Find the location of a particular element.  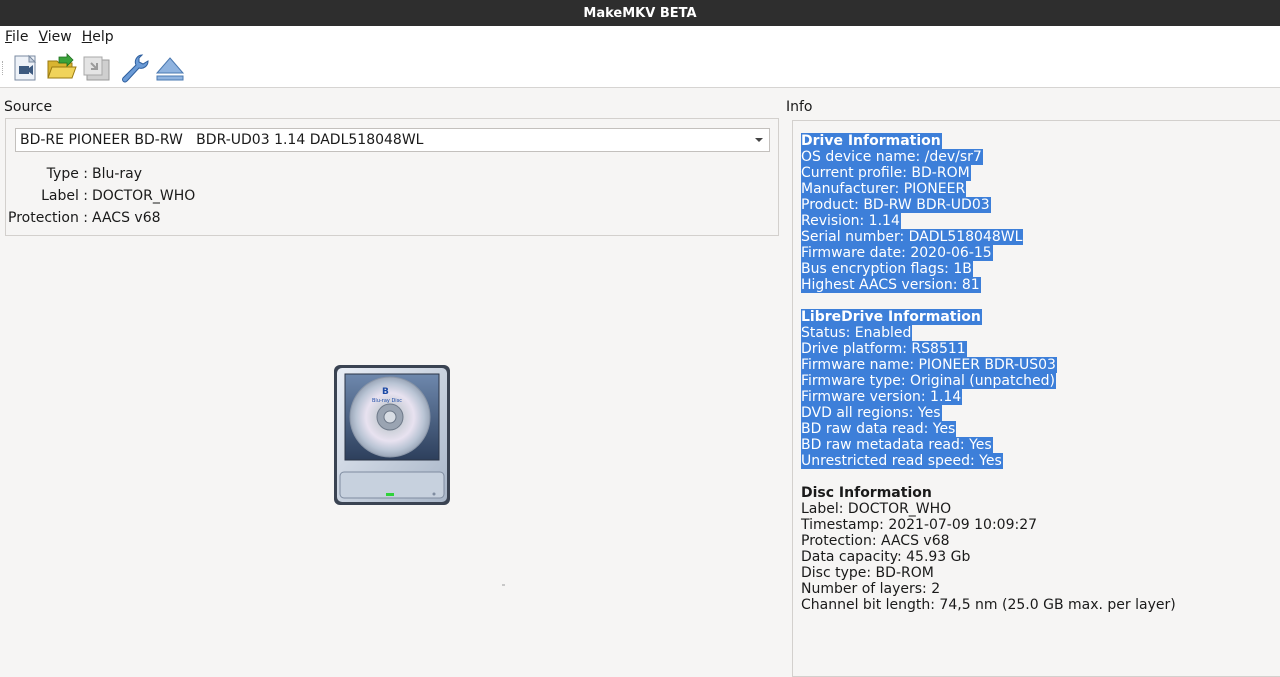

info-line: Highest AACS version: 81 is located at coordinates (891, 285).